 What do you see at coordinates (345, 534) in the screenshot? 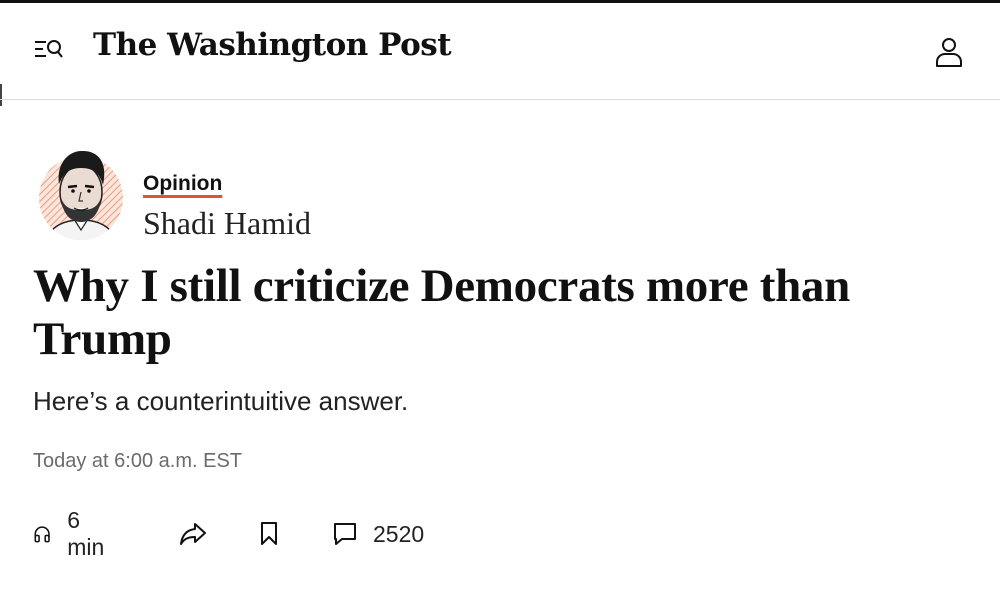
I see `comment-icon` at bounding box center [345, 534].